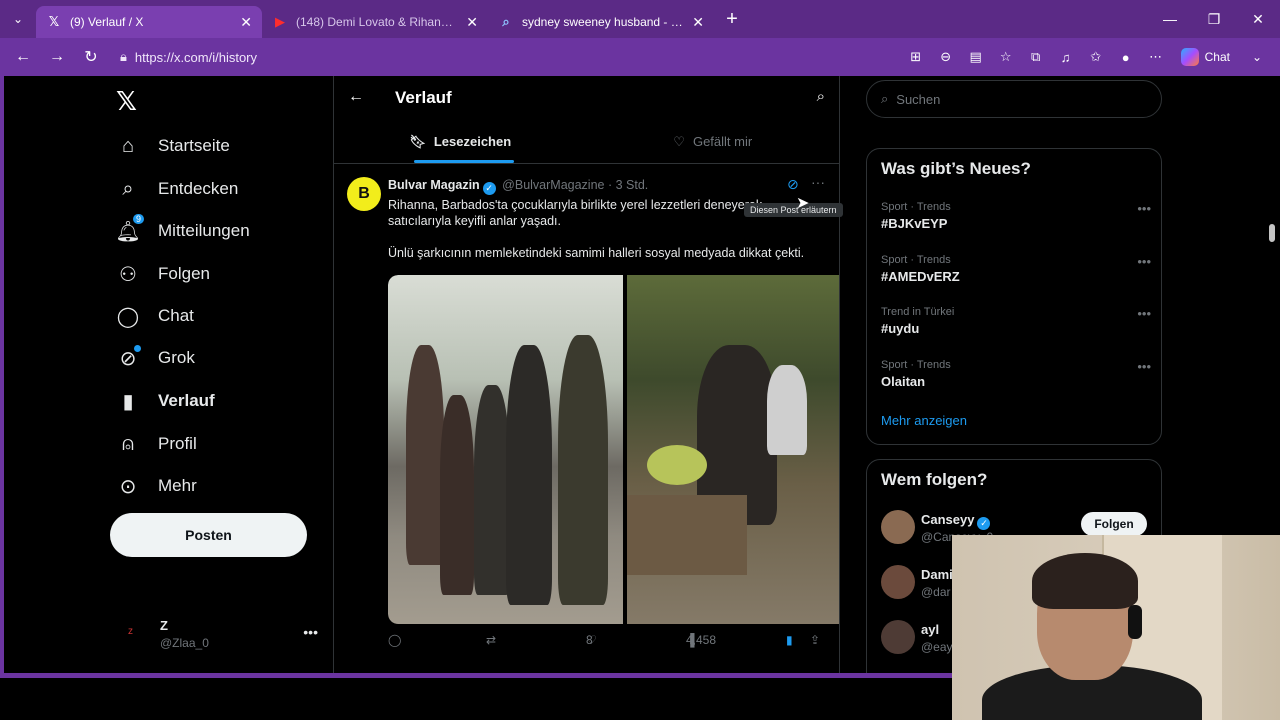  Describe the element at coordinates (1156, 57) in the screenshot. I see `menu-dots-icon: ⋯` at that location.